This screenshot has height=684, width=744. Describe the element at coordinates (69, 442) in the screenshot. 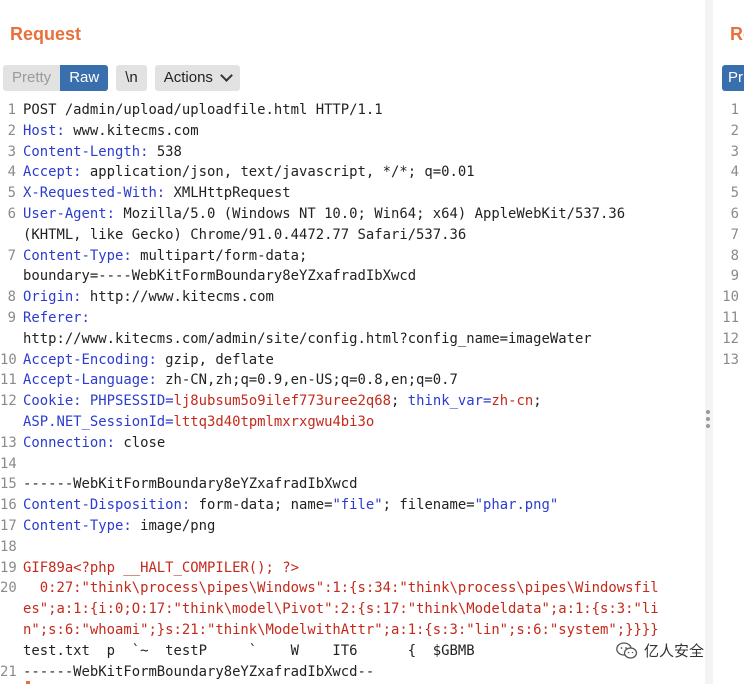

I see `code-token: Connection:` at that location.